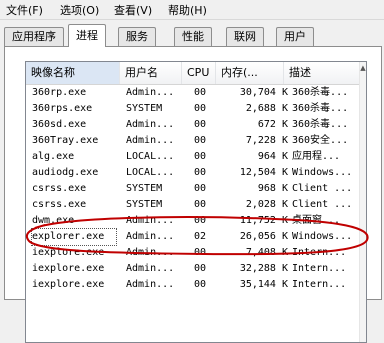  What do you see at coordinates (133, 10) in the screenshot?
I see `menu-view: 查看(V)` at bounding box center [133, 10].